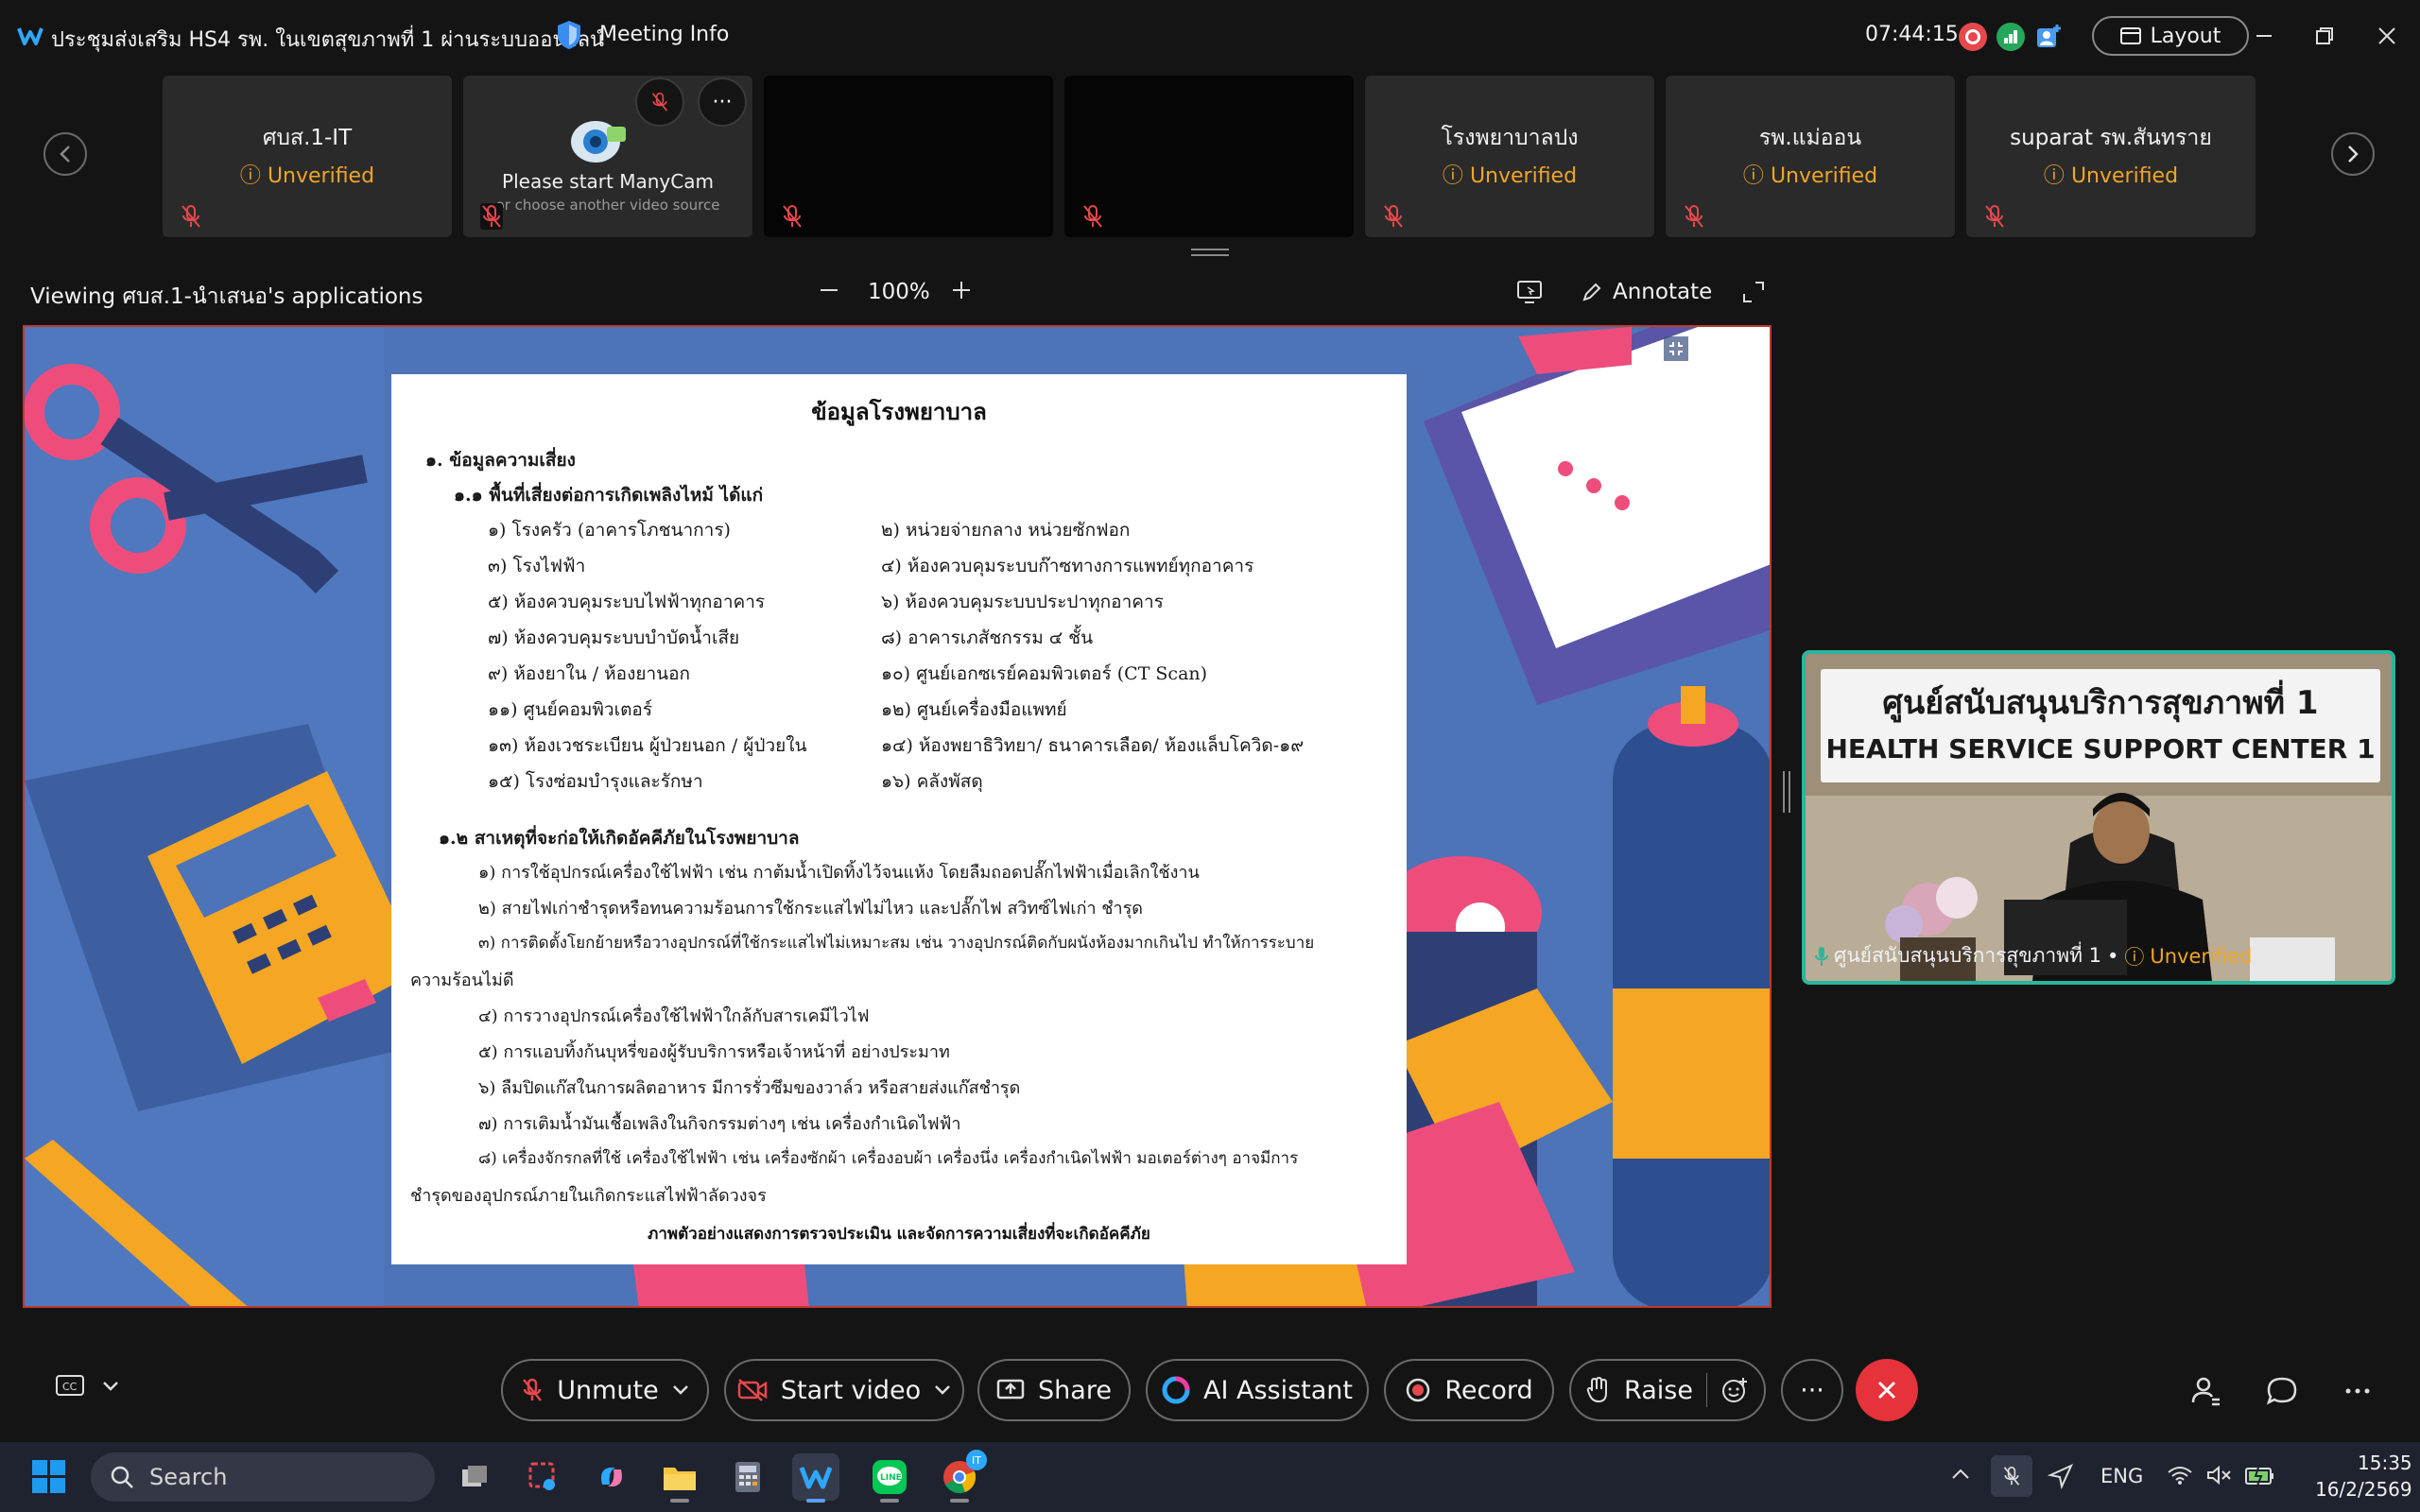 This screenshot has width=2420, height=1512. Describe the element at coordinates (1676, 348) in the screenshot. I see `collapse-icon` at that location.